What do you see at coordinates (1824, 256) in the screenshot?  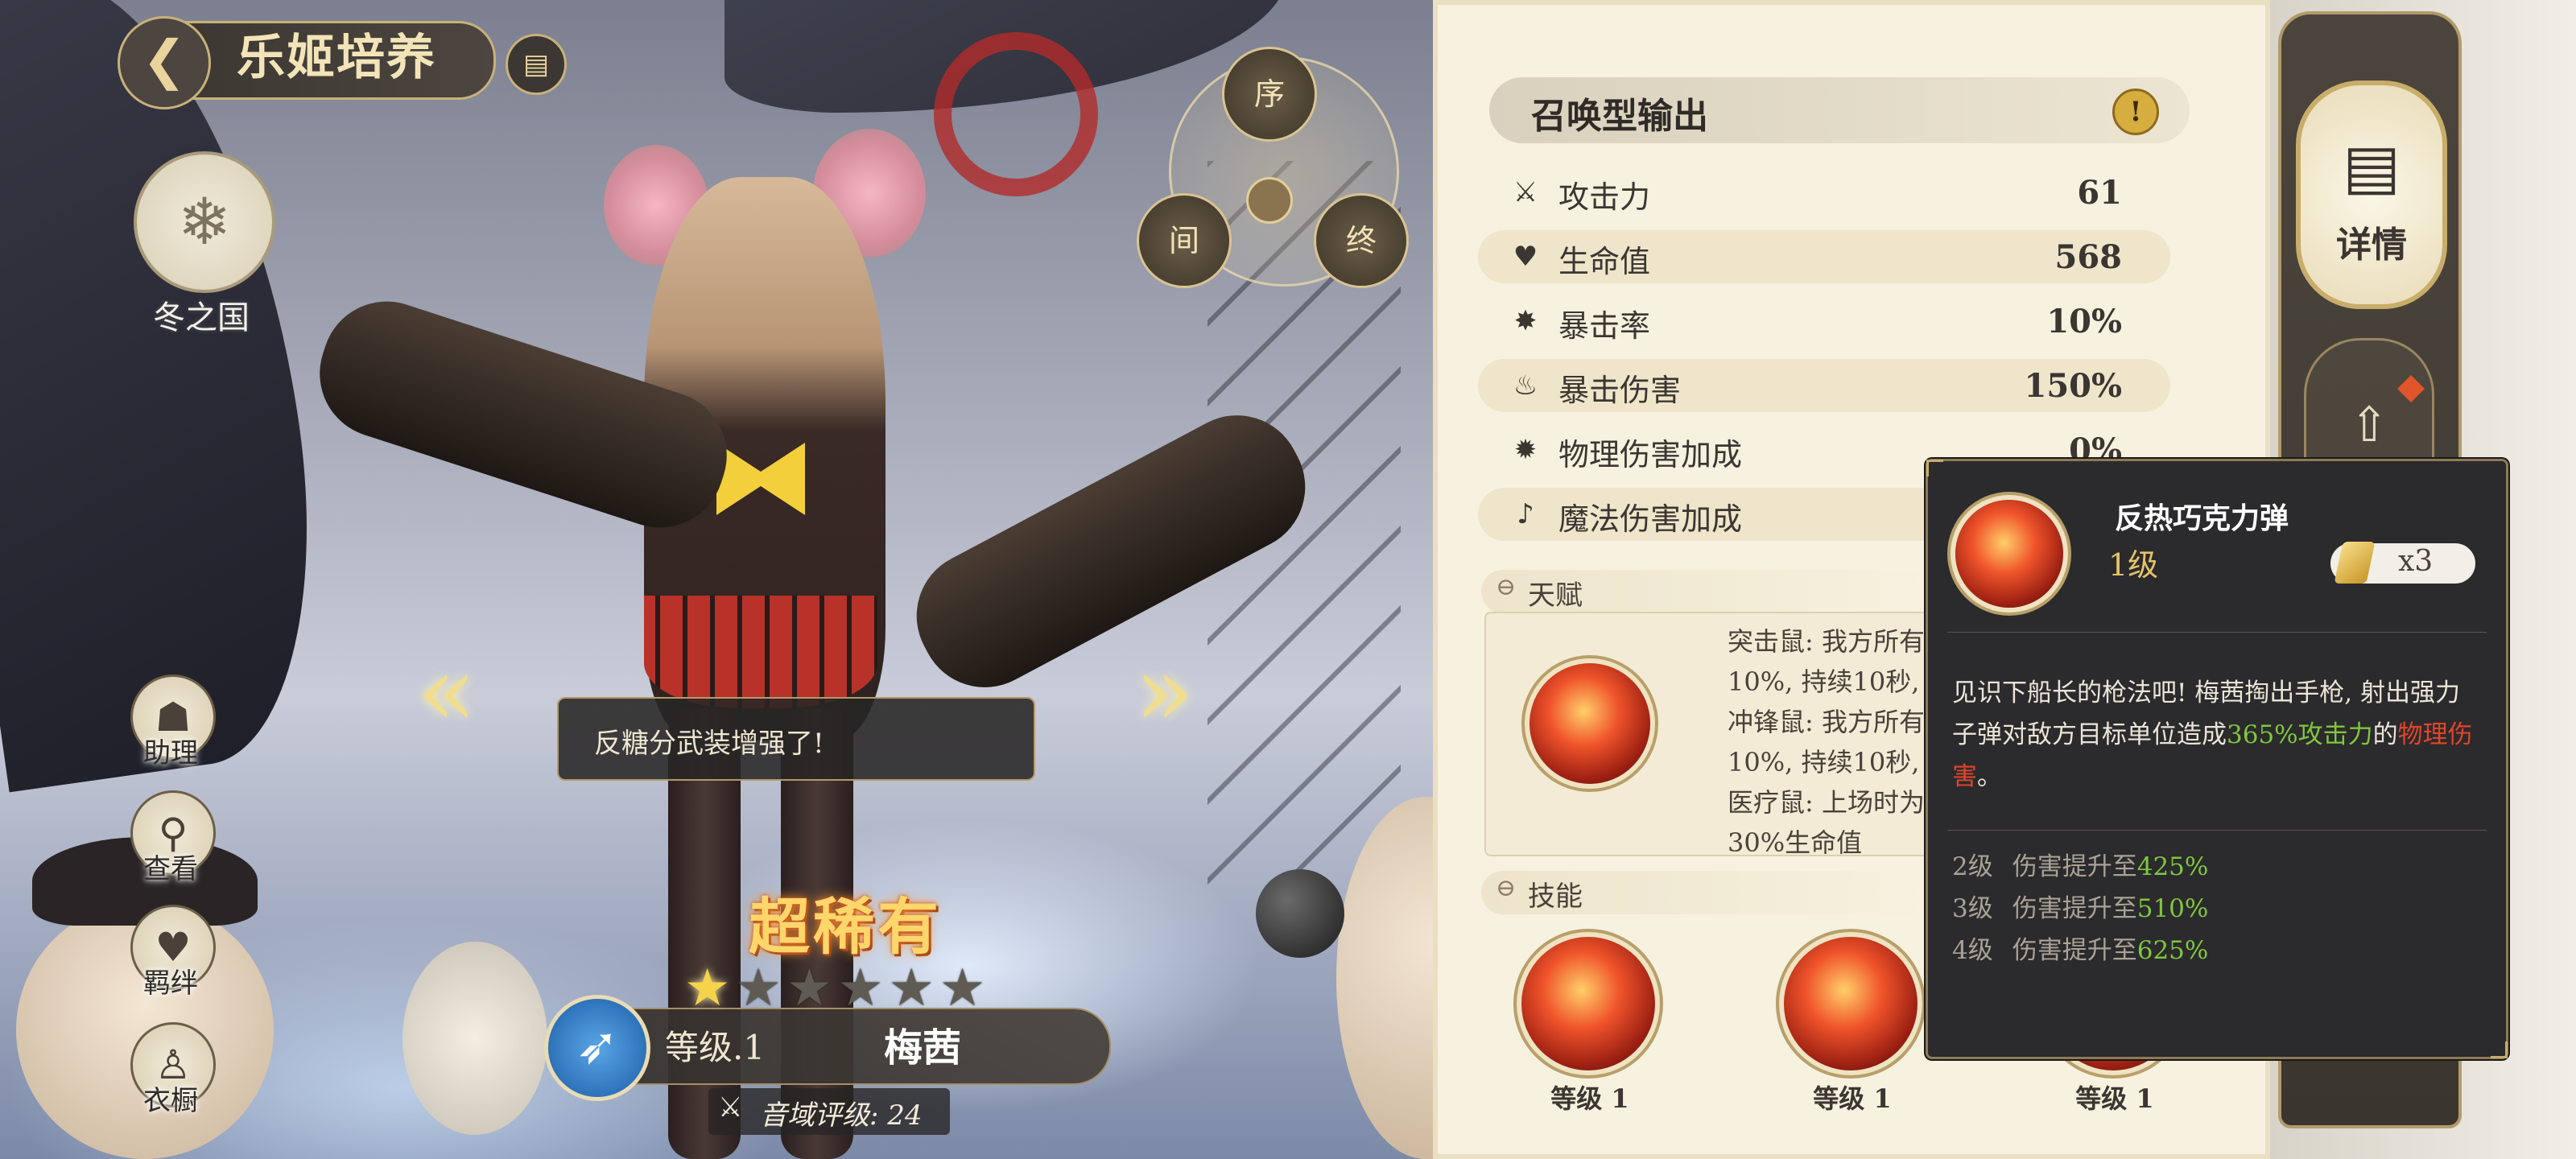 I see `stat-row: ♥ 生命值 568` at bounding box center [1824, 256].